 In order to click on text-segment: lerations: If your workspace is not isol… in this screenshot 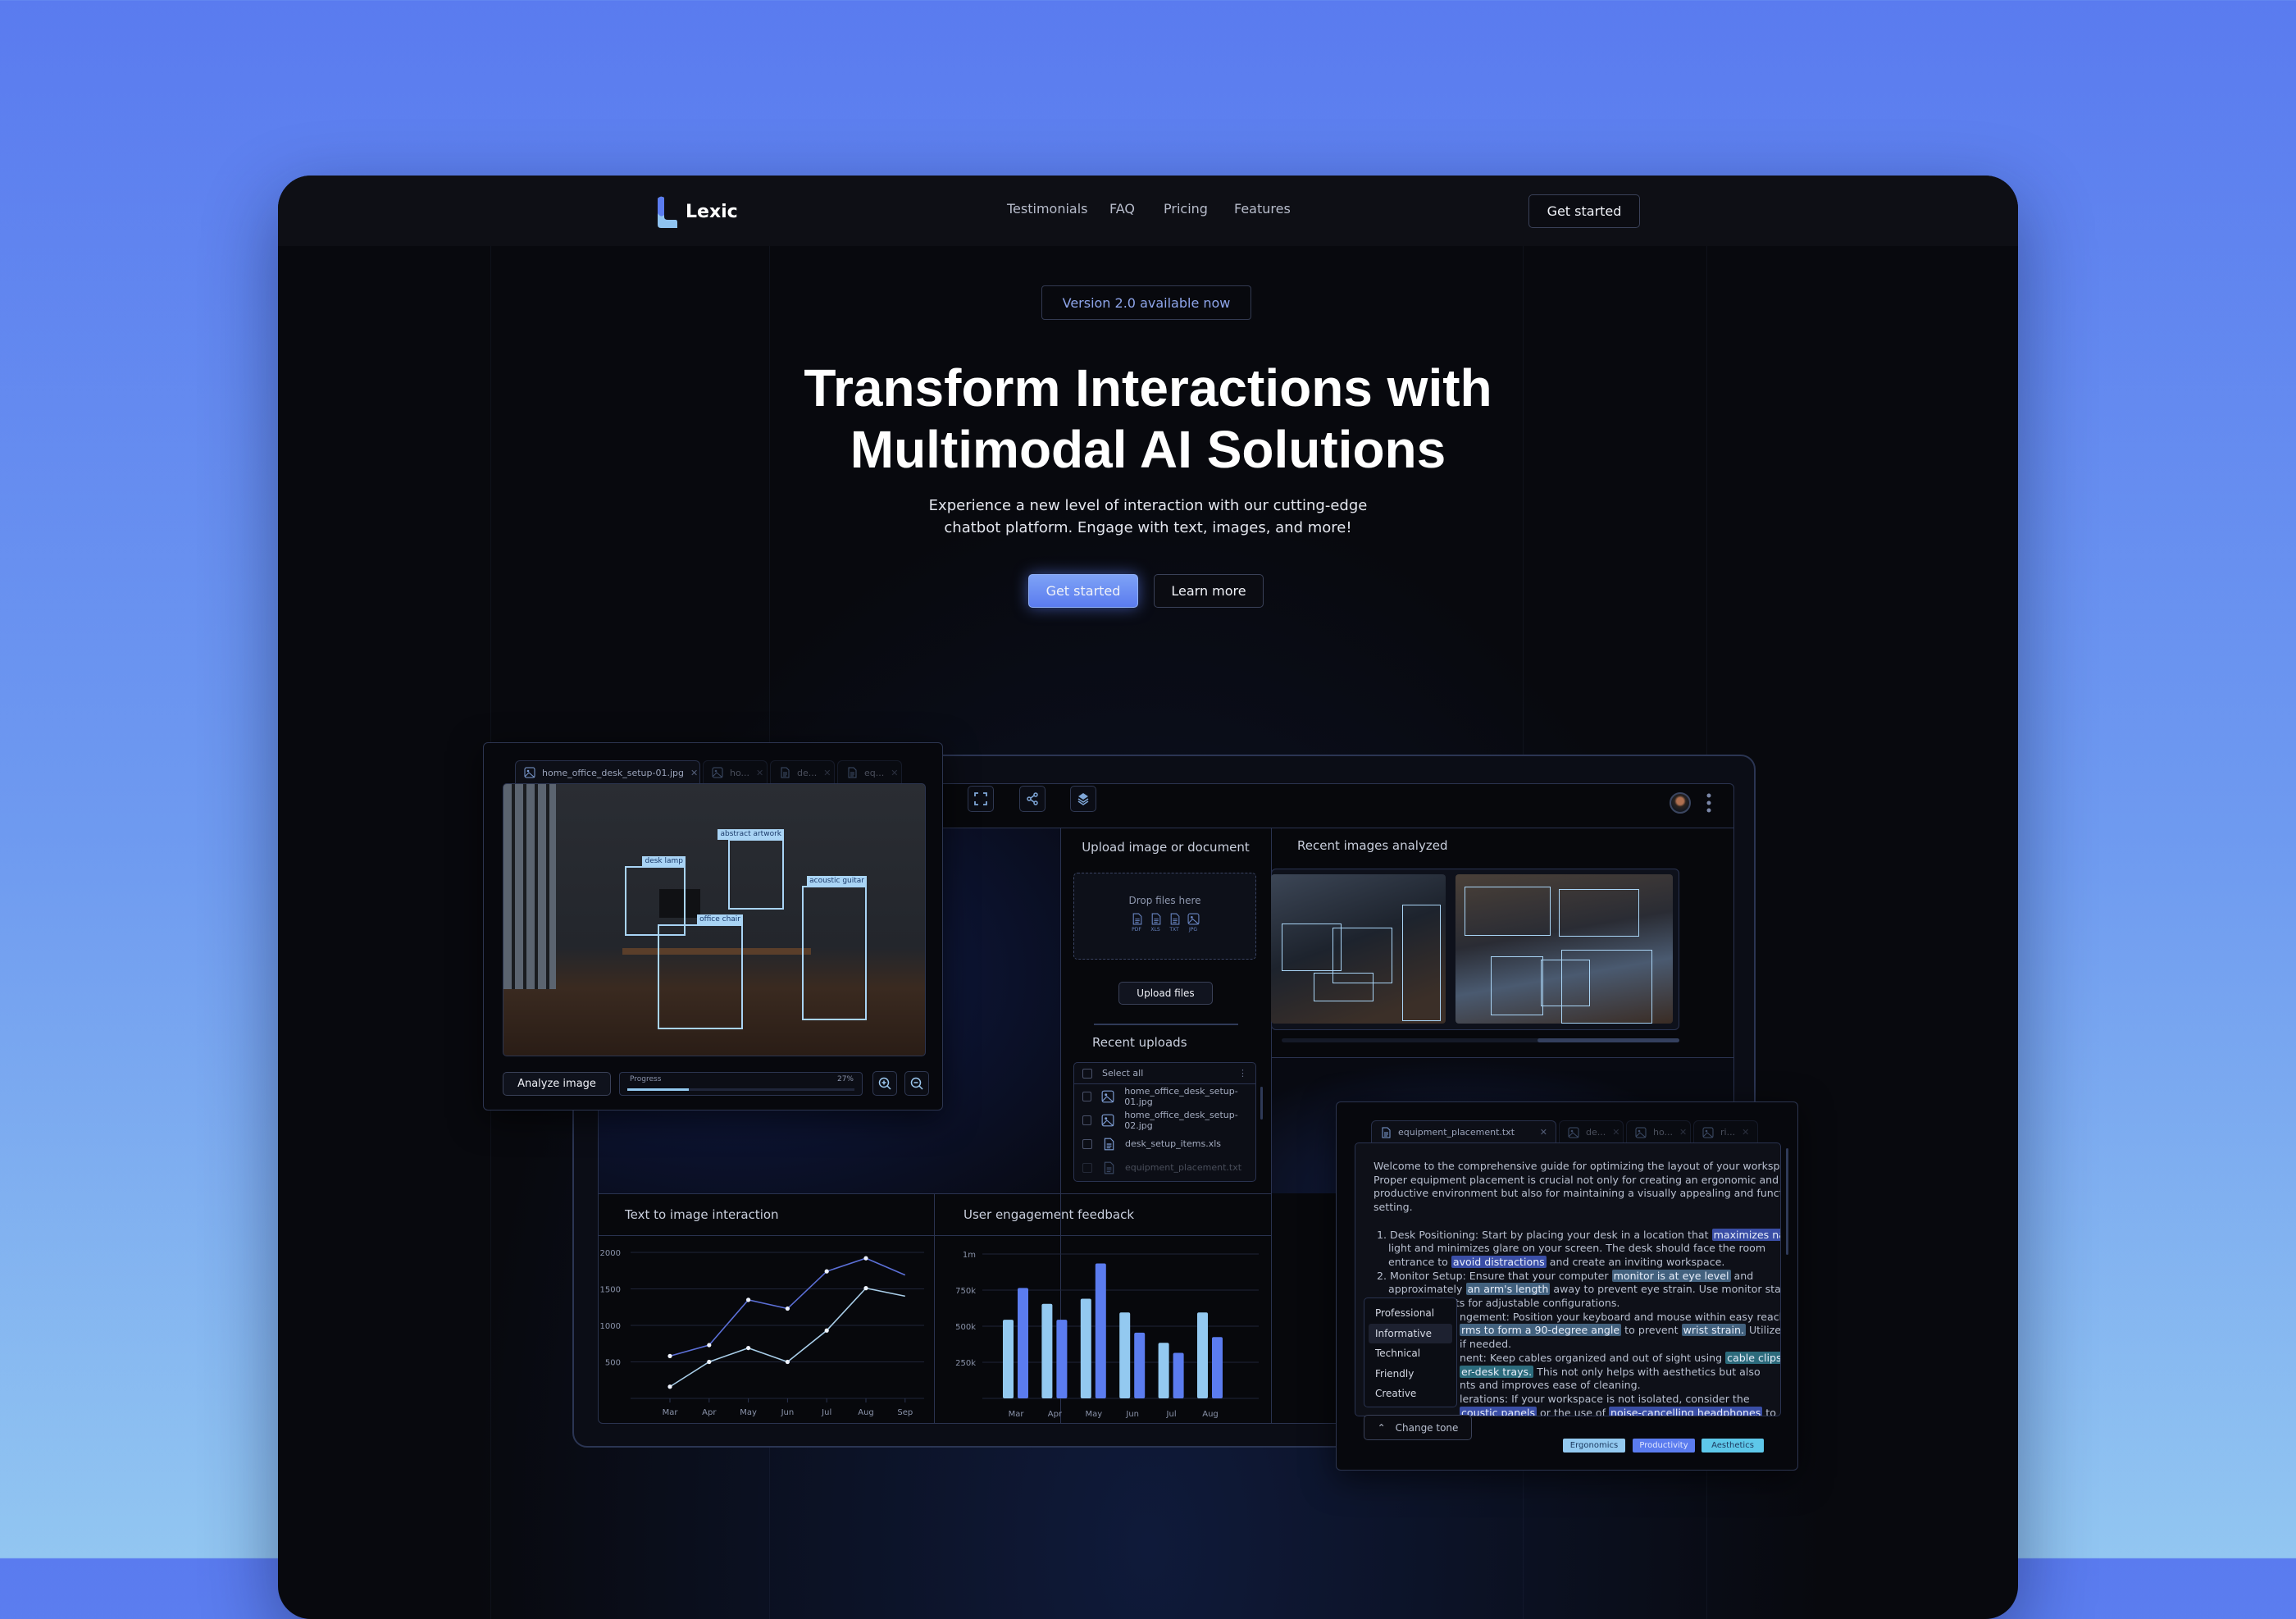, I will do `click(1605, 1398)`.